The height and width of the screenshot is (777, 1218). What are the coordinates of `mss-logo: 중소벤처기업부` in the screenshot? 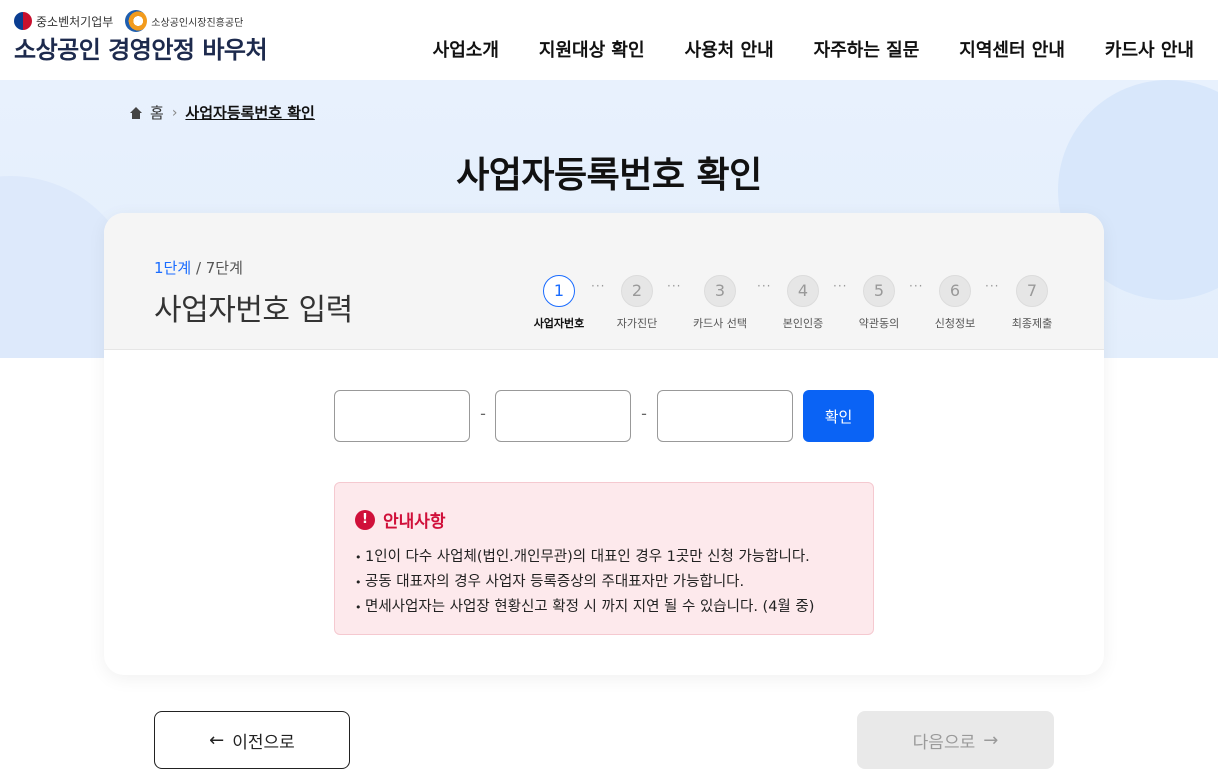 It's located at (63, 21).